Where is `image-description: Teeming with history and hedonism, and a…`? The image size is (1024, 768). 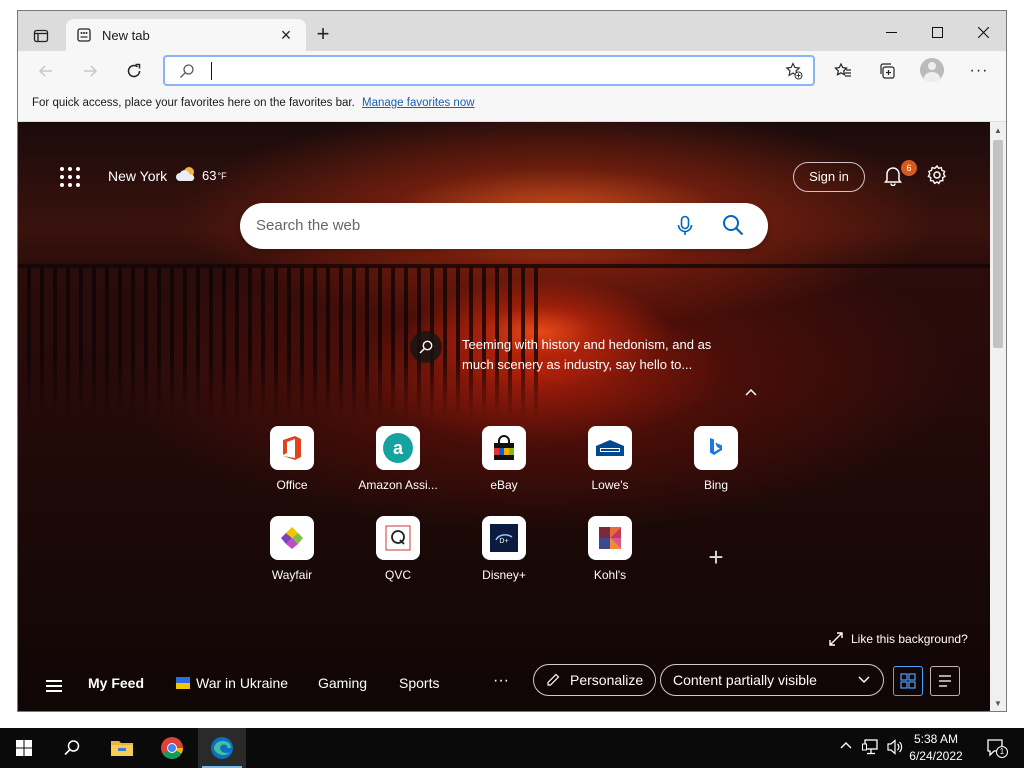 image-description: Teeming with history and hedonism, and a… is located at coordinates (592, 355).